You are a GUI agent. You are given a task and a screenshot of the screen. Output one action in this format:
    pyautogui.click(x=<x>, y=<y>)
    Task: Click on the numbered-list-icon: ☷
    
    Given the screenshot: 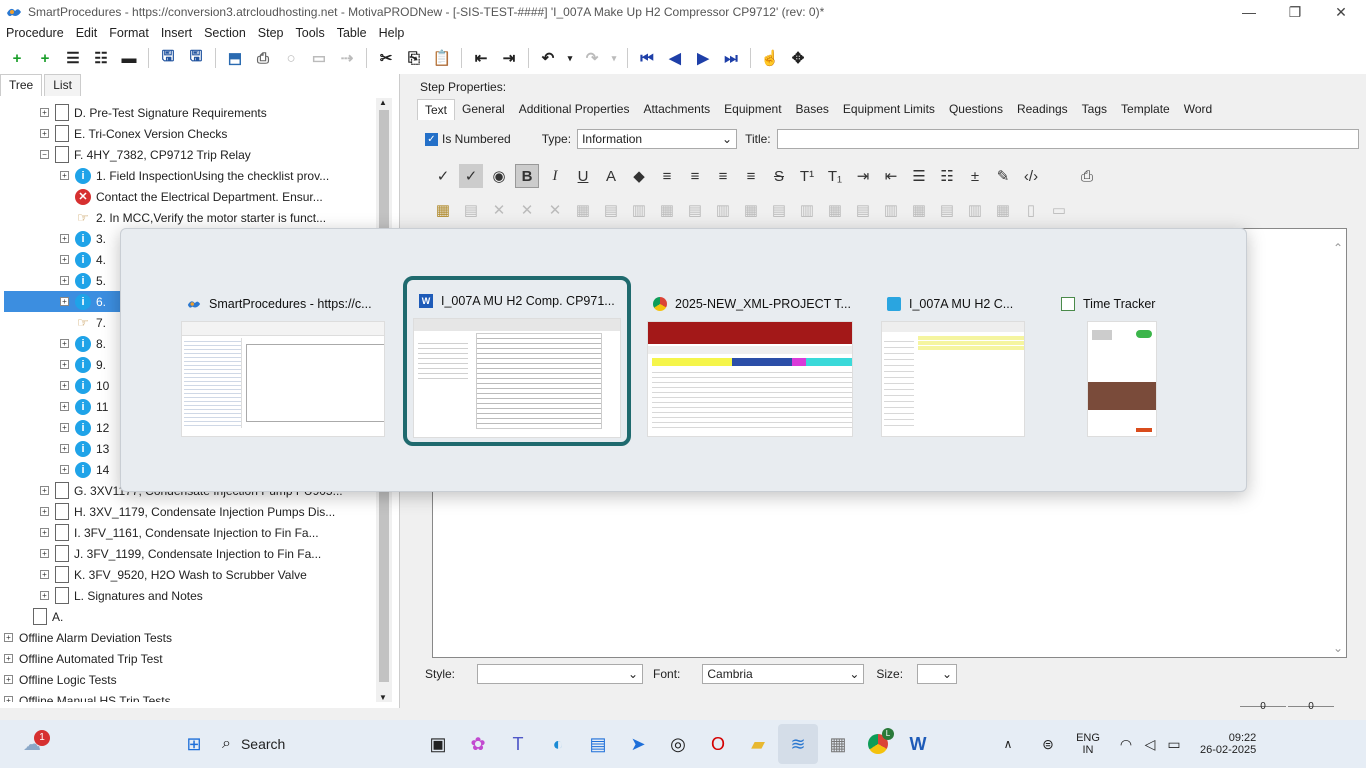 What is the action you would take?
    pyautogui.click(x=947, y=176)
    